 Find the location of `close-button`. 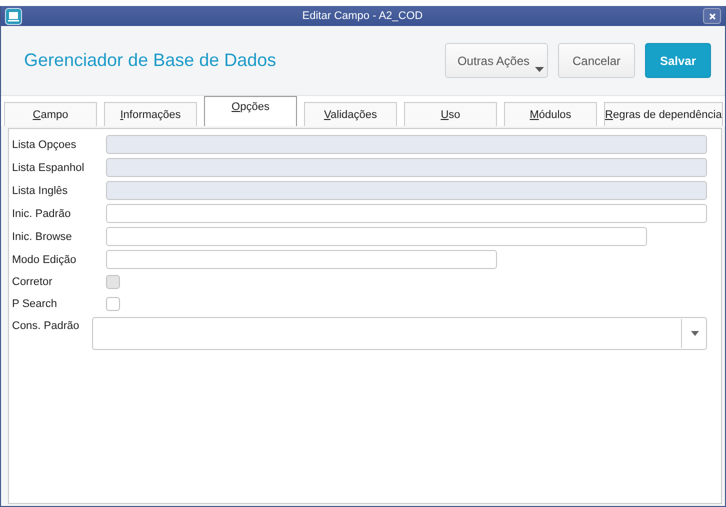

close-button is located at coordinates (712, 16).